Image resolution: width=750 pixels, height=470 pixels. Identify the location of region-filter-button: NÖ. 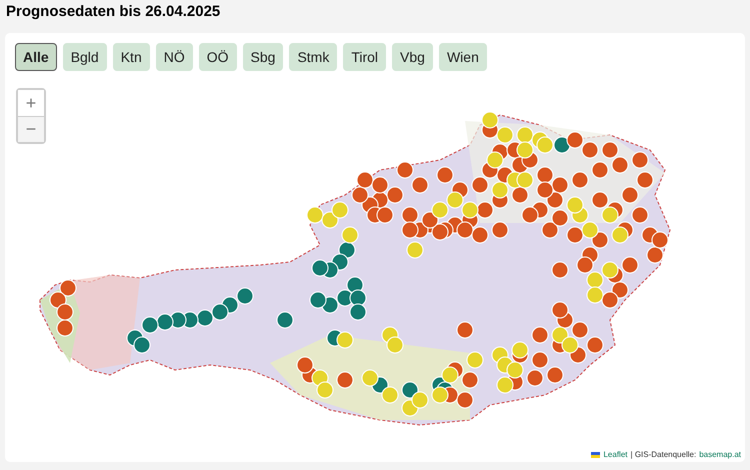
(174, 57).